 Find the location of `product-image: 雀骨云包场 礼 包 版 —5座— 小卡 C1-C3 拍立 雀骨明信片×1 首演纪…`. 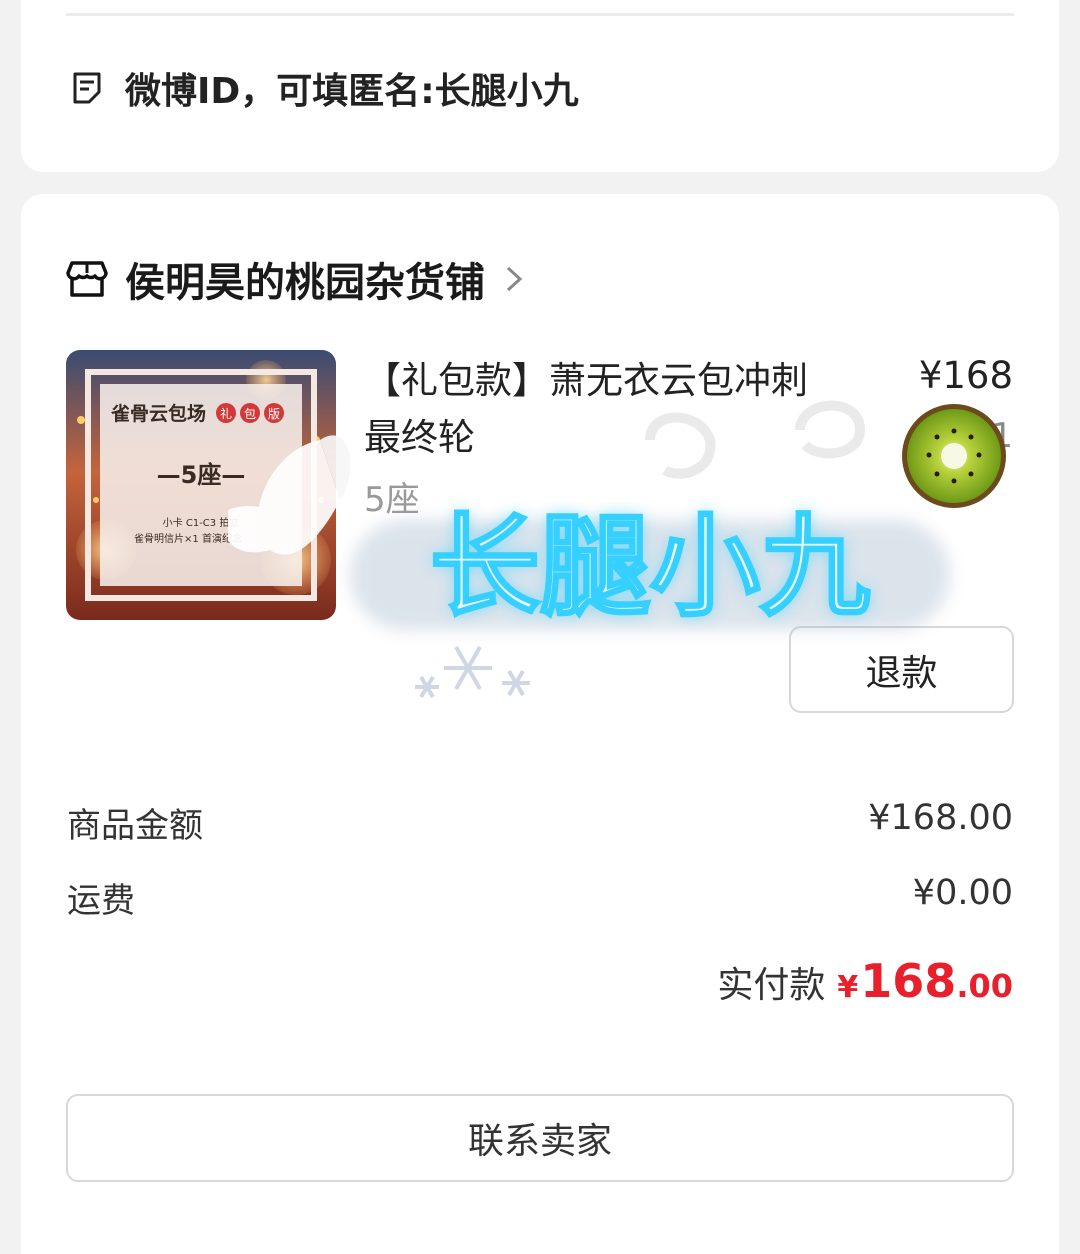

product-image: 雀骨云包场 礼 包 版 —5座— 小卡 C1-C3 拍立 雀骨明信片×1 首演纪… is located at coordinates (201, 485).